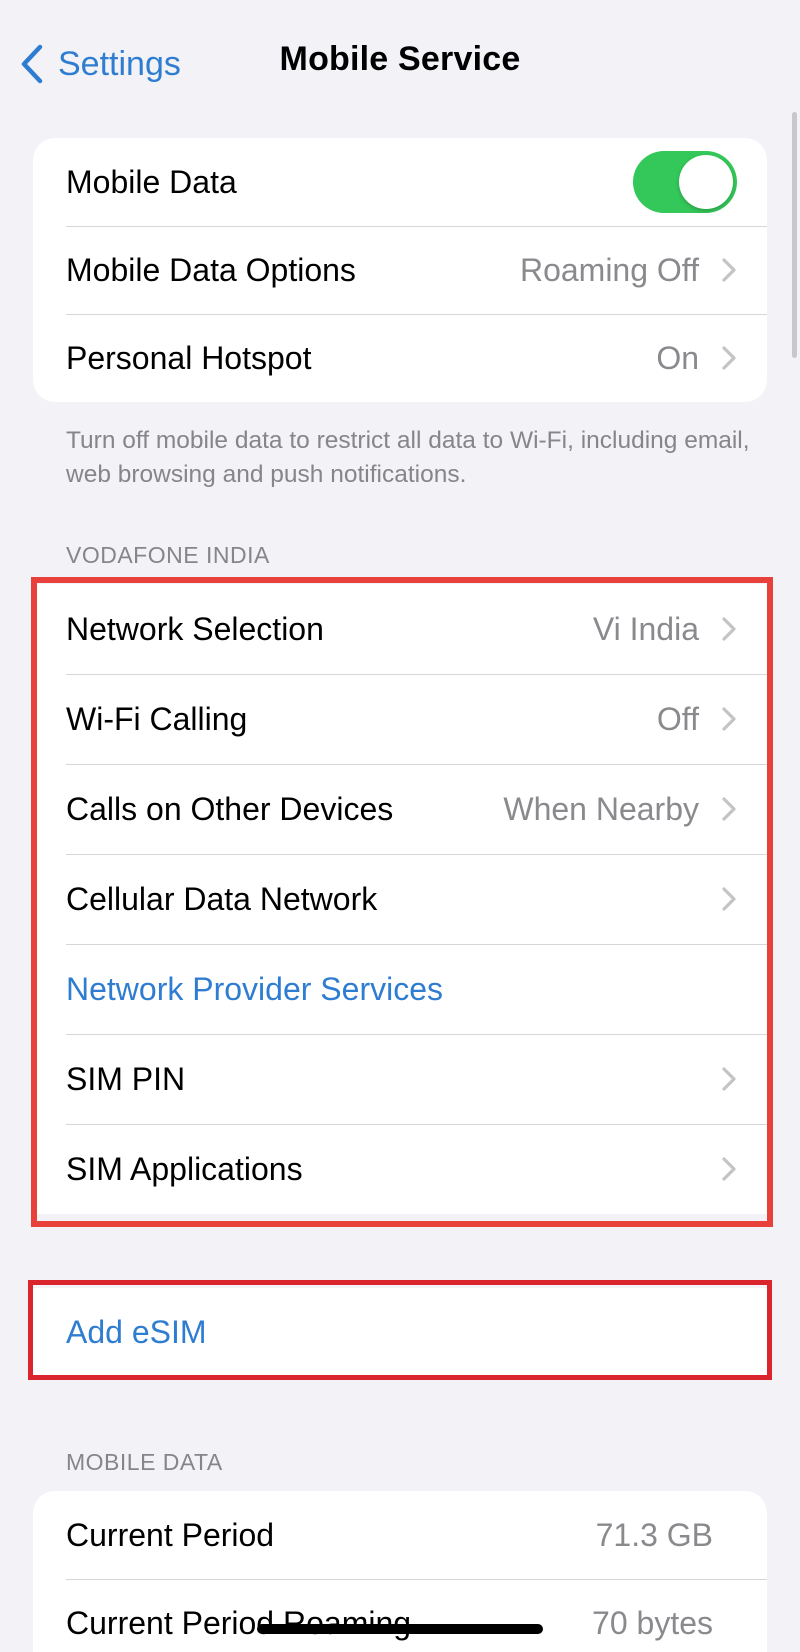  I want to click on cellular-data-network-label: Cellular Data Network, so click(222, 898).